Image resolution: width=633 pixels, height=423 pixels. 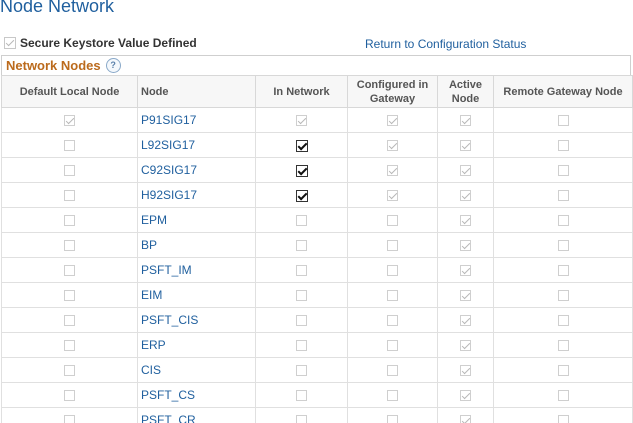 I want to click on node-name-link: C92SIG17, so click(x=169, y=170).